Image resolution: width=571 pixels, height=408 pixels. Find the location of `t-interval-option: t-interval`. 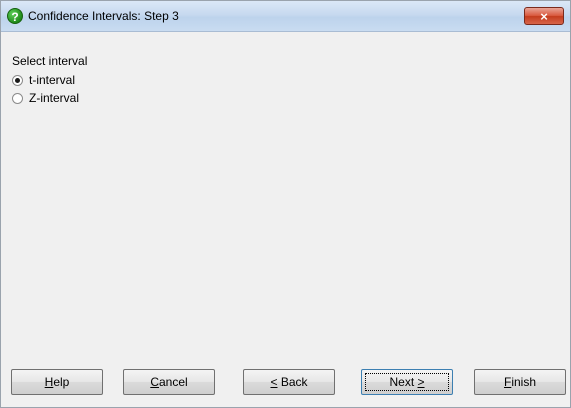

t-interval-option: t-interval is located at coordinates (43, 80).